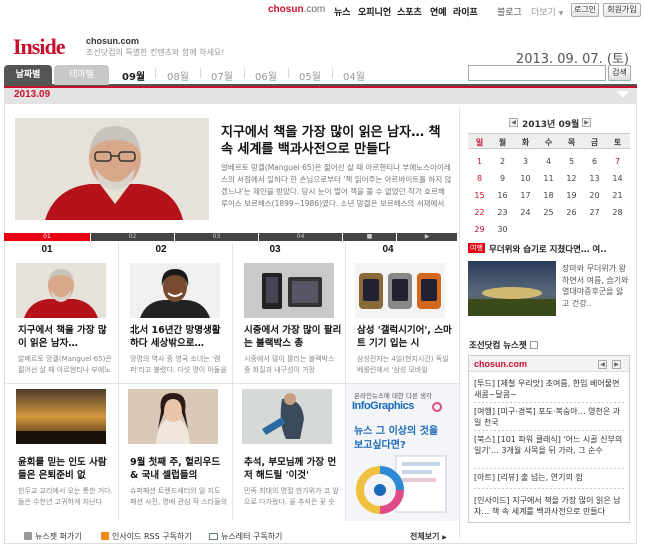 This screenshot has width=645, height=559. I want to click on side-article-image, so click(512, 288).